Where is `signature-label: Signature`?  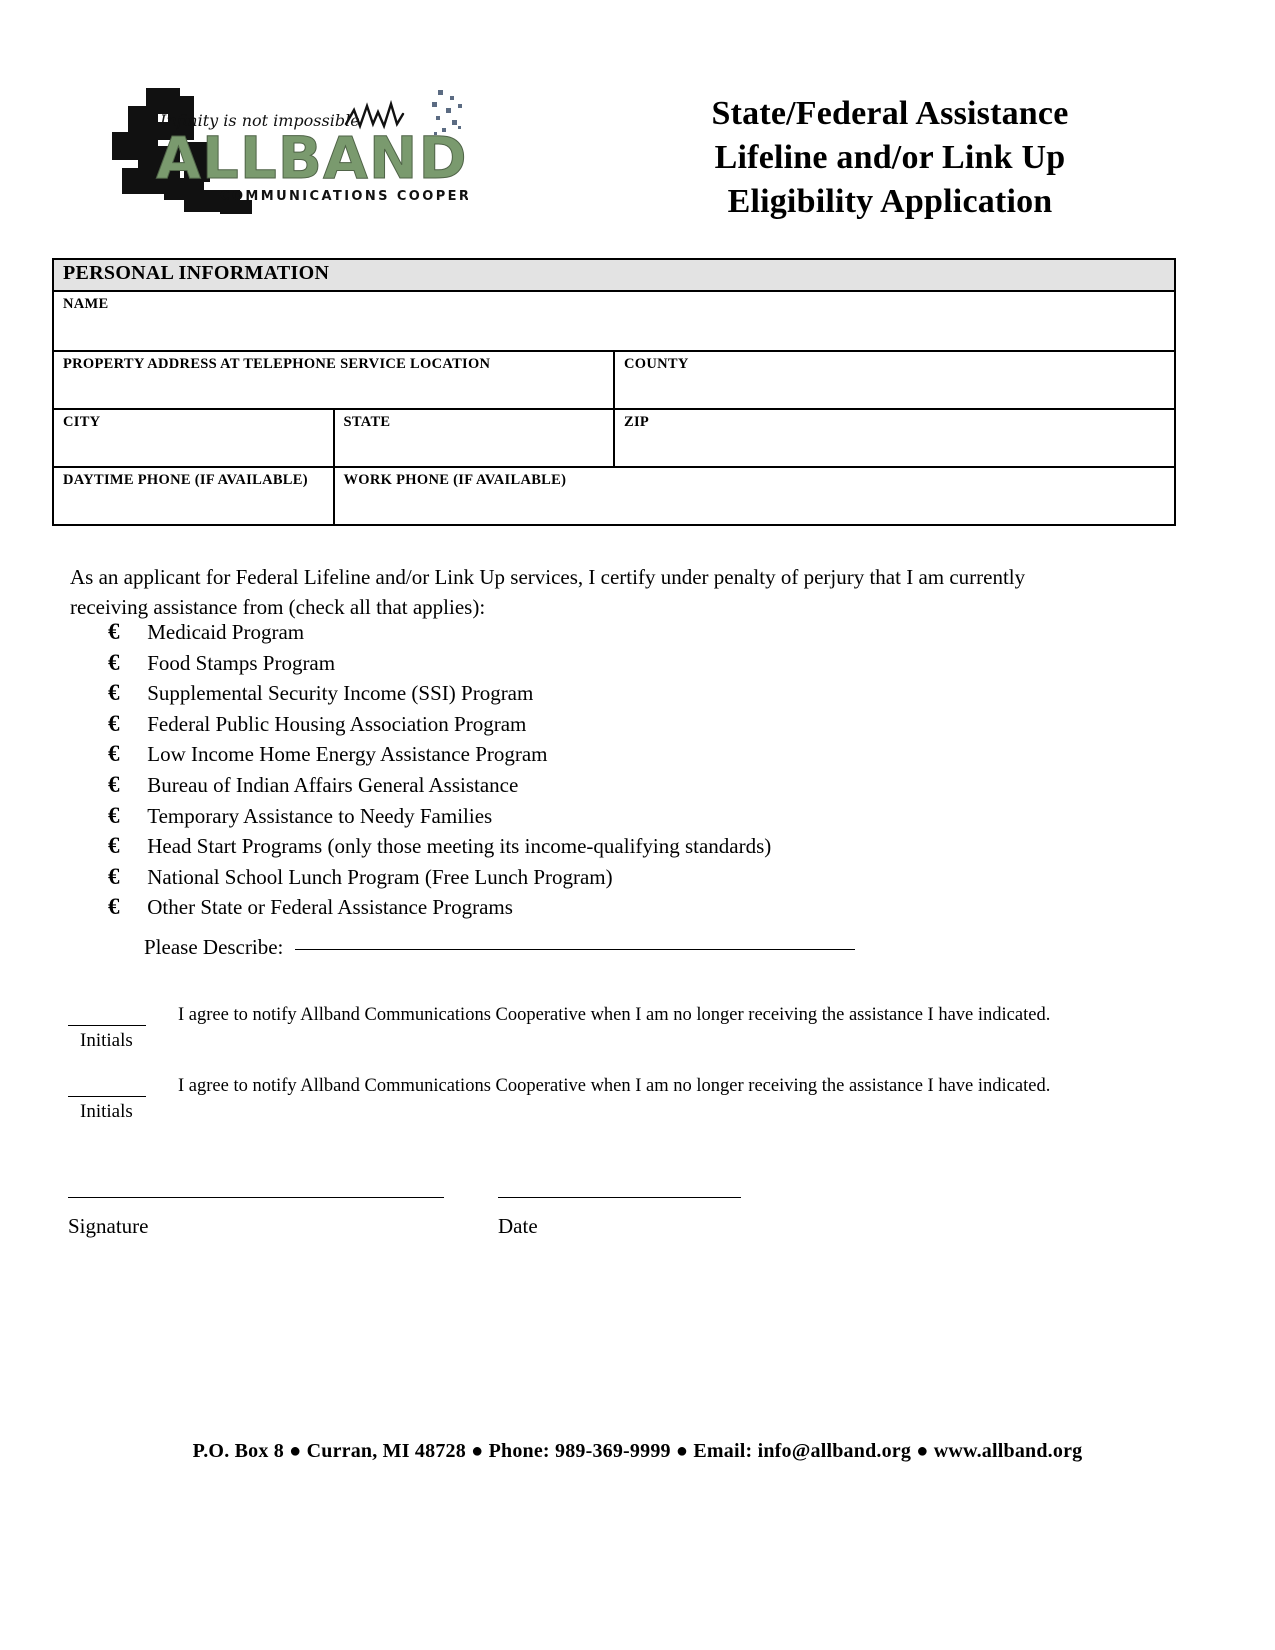
signature-label: Signature is located at coordinates (108, 1226).